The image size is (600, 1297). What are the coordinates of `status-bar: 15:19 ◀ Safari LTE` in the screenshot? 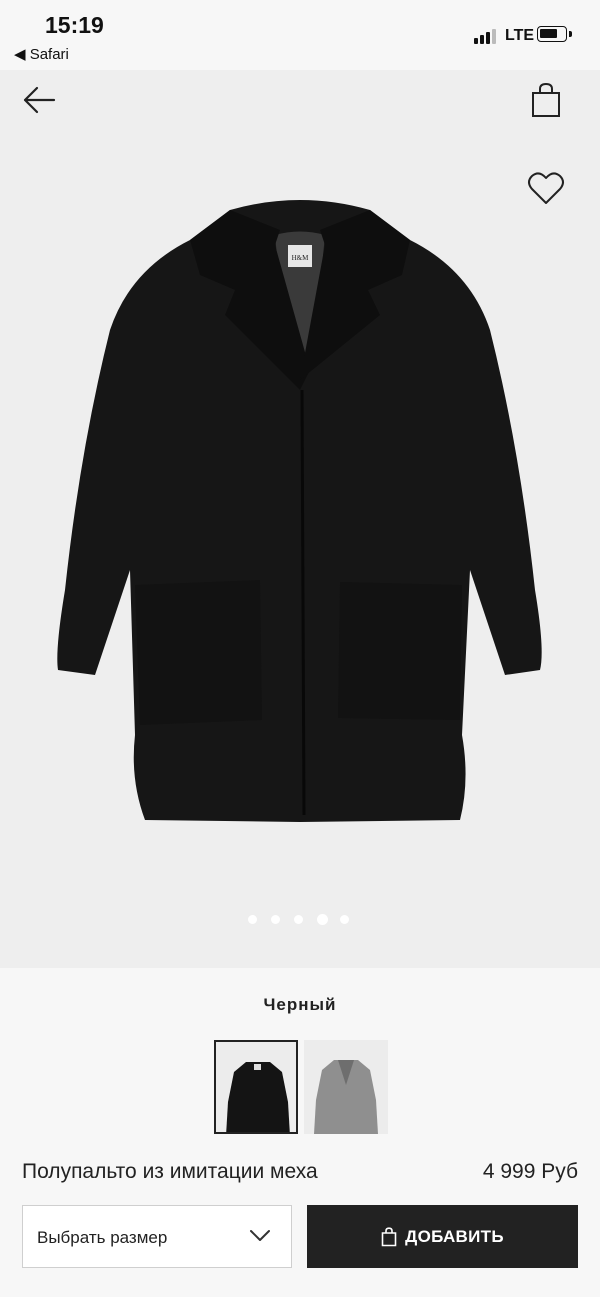 It's located at (300, 35).